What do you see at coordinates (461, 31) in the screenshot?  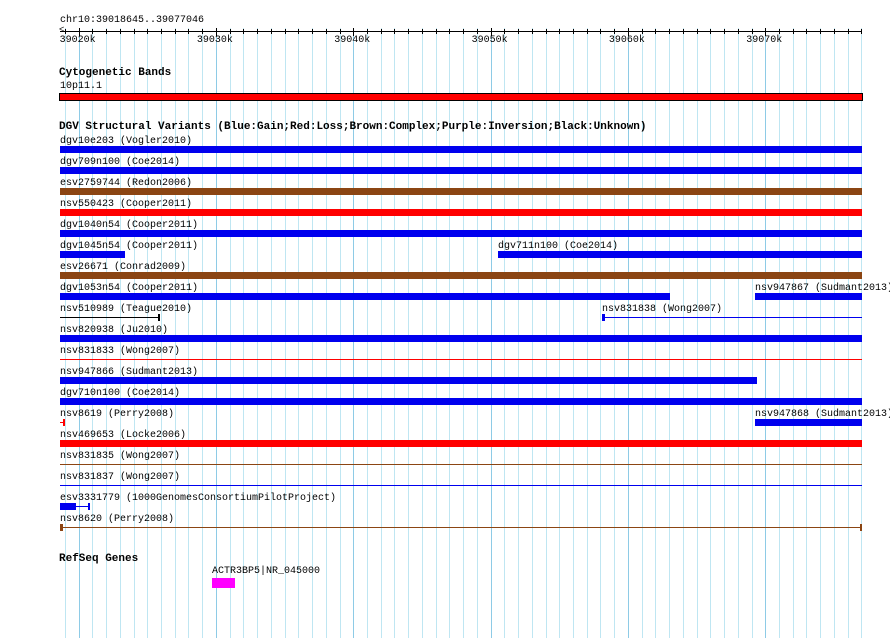 I see `ruler-axis` at bounding box center [461, 31].